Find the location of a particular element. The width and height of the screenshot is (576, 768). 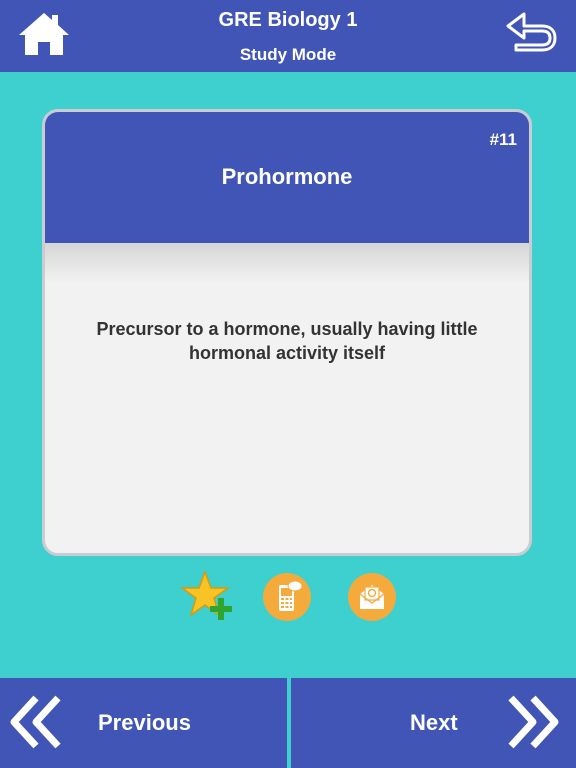

sms-share-button is located at coordinates (287, 597).